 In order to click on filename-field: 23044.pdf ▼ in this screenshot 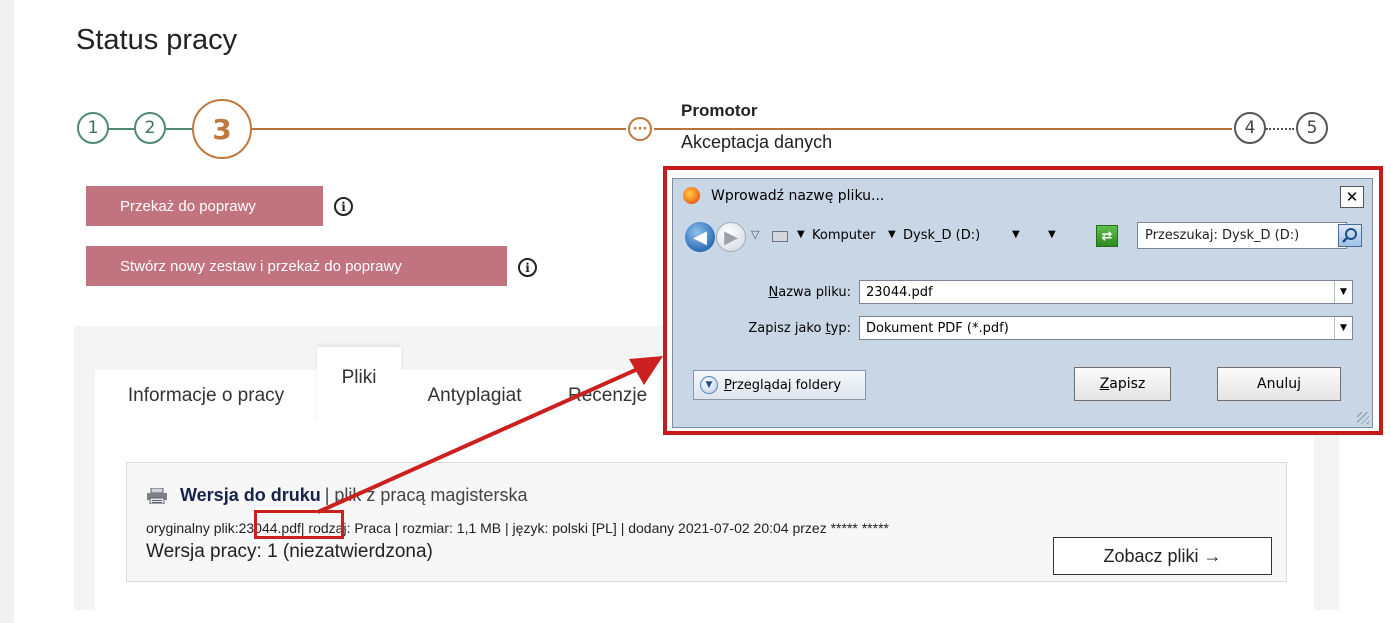, I will do `click(1106, 292)`.